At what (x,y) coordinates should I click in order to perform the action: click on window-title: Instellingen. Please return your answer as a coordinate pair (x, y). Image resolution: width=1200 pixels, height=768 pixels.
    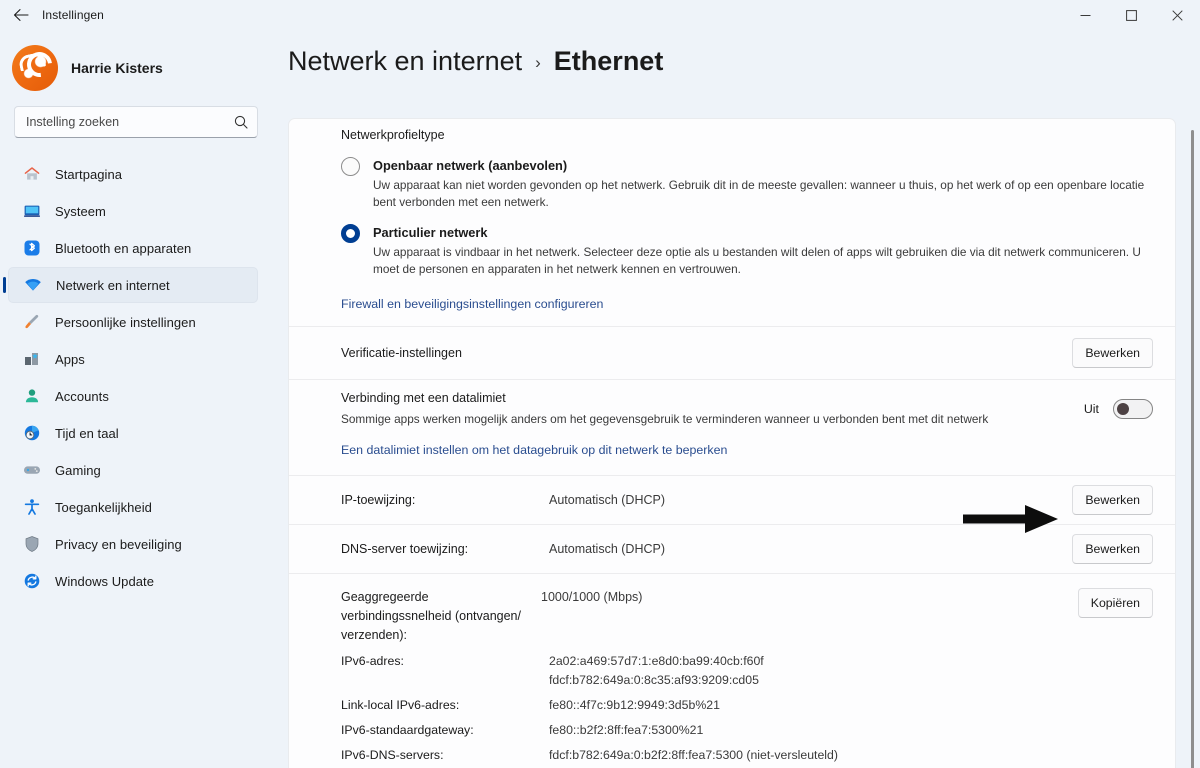
    Looking at the image, I should click on (73, 15).